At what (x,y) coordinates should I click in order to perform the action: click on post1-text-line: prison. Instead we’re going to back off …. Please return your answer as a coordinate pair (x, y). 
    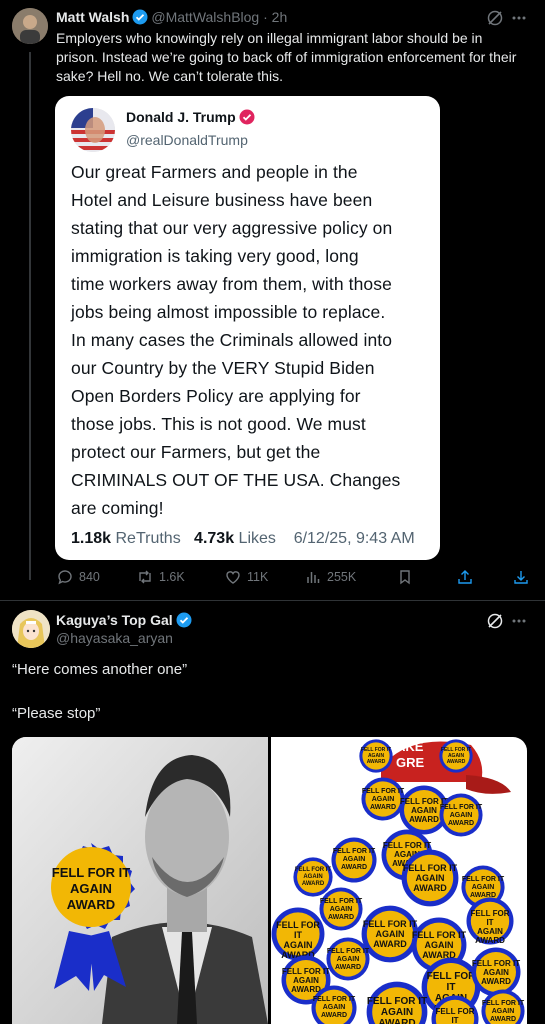
    Looking at the image, I should click on (286, 57).